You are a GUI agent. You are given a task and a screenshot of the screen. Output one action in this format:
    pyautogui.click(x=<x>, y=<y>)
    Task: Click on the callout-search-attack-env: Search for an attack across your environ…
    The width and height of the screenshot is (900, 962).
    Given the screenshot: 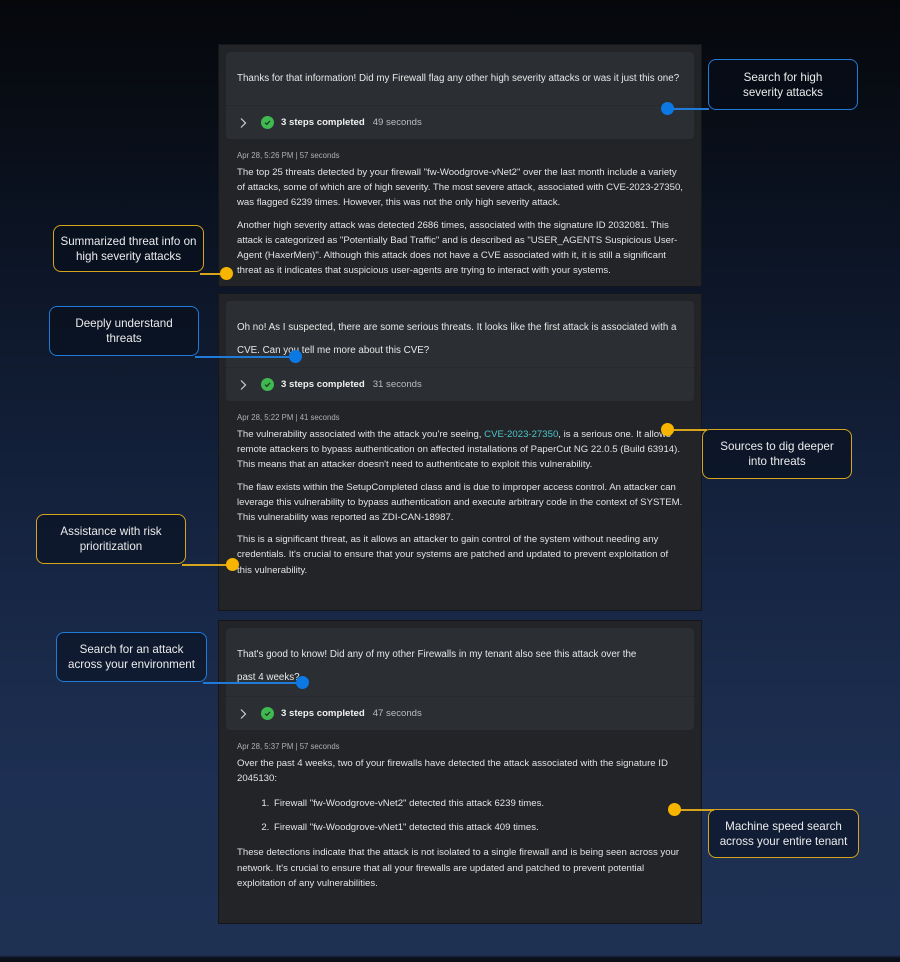 What is the action you would take?
    pyautogui.click(x=131, y=657)
    